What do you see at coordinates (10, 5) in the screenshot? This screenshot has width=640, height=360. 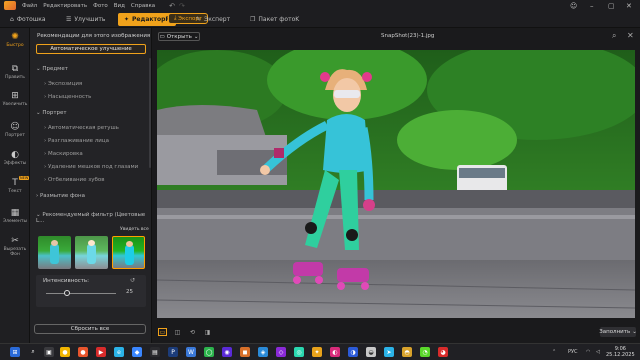 I see `app-logo` at bounding box center [10, 5].